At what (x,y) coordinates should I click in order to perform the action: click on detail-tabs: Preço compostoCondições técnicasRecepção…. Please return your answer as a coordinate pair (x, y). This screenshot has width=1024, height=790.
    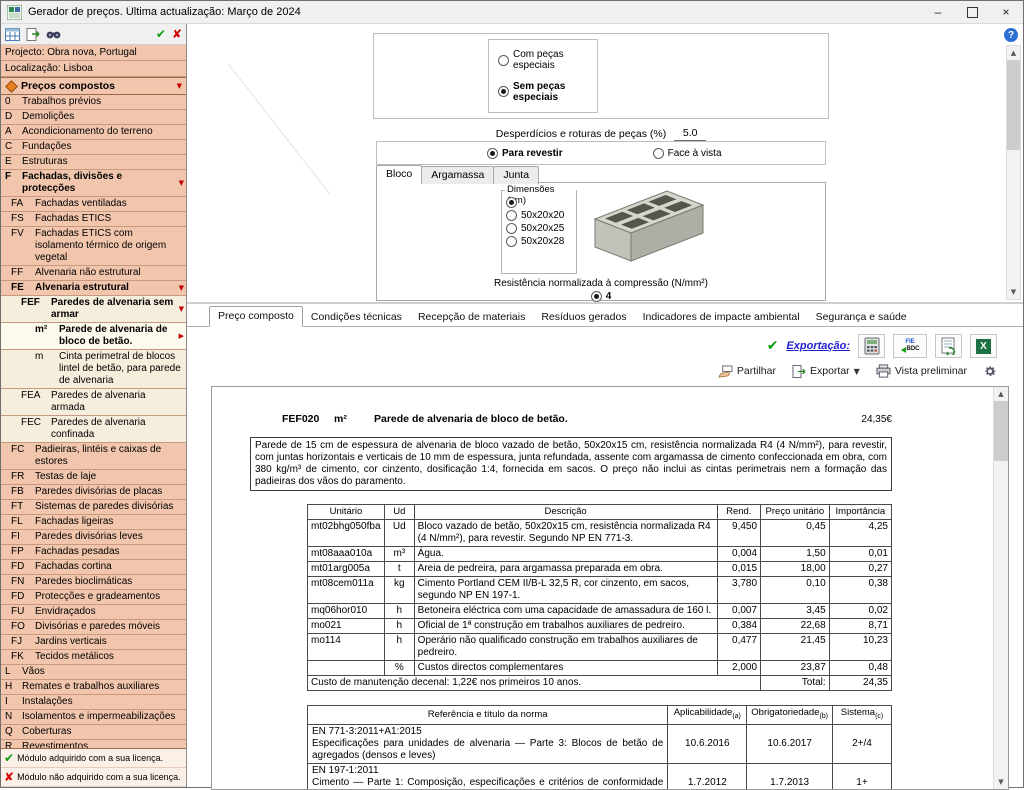
    Looking at the image, I should click on (605, 315).